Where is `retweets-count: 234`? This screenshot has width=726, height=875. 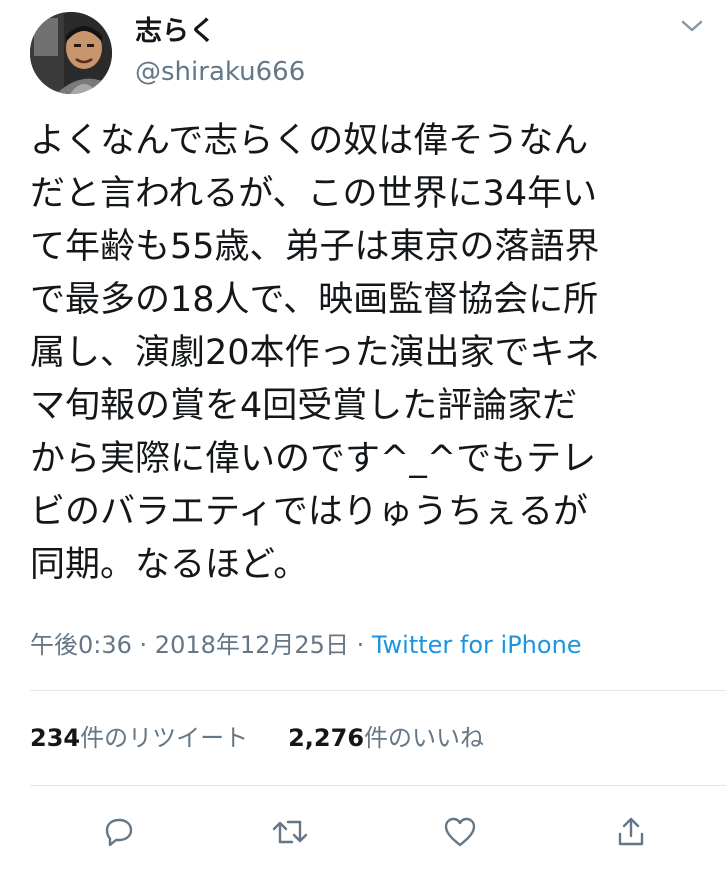 retweets-count: 234 is located at coordinates (55, 738).